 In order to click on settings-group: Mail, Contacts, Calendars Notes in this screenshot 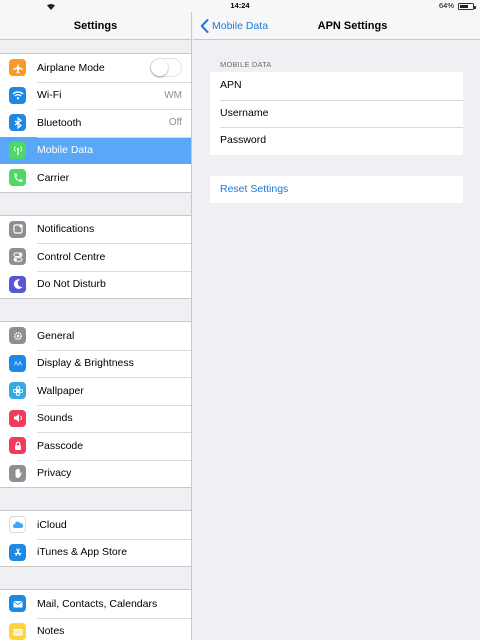, I will do `click(95, 614)`.